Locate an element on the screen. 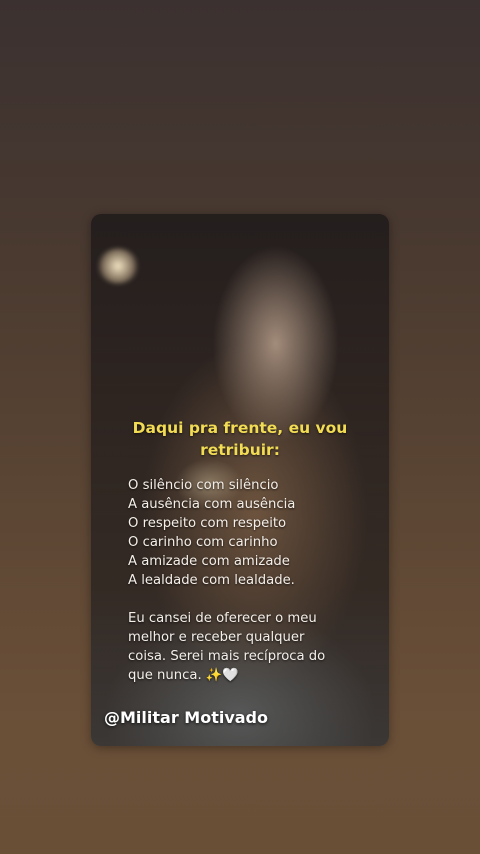  list-item: O respeito com respeito is located at coordinates (207, 523).